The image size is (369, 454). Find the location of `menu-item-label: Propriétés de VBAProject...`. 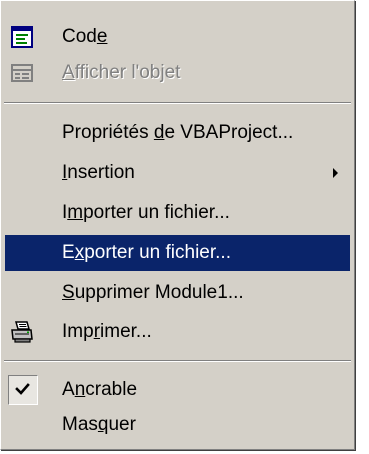

menu-item-label: Propriétés de VBAProject... is located at coordinates (178, 132).